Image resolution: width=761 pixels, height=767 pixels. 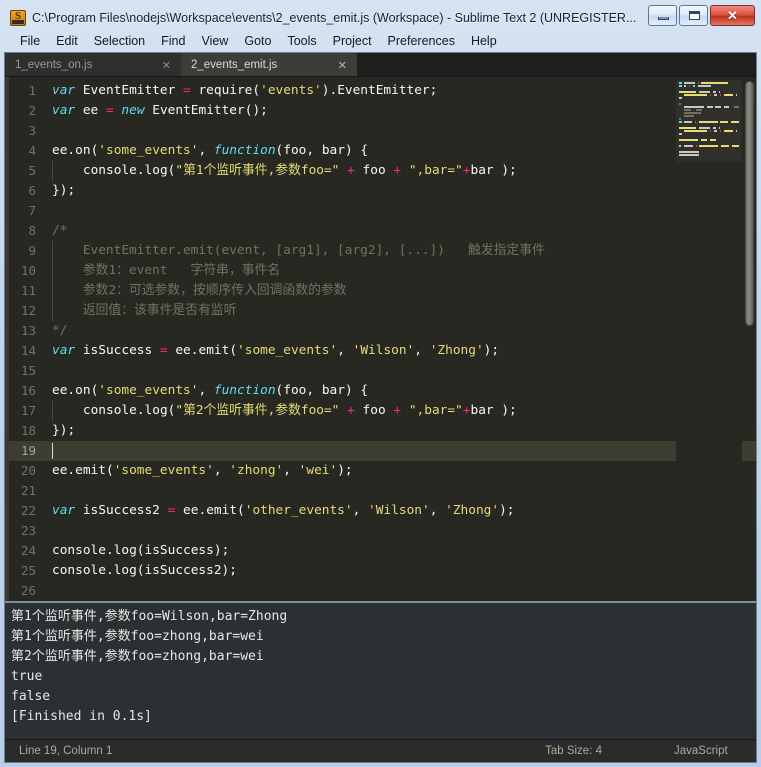 What do you see at coordinates (28, 470) in the screenshot?
I see `line-number: 20` at bounding box center [28, 470].